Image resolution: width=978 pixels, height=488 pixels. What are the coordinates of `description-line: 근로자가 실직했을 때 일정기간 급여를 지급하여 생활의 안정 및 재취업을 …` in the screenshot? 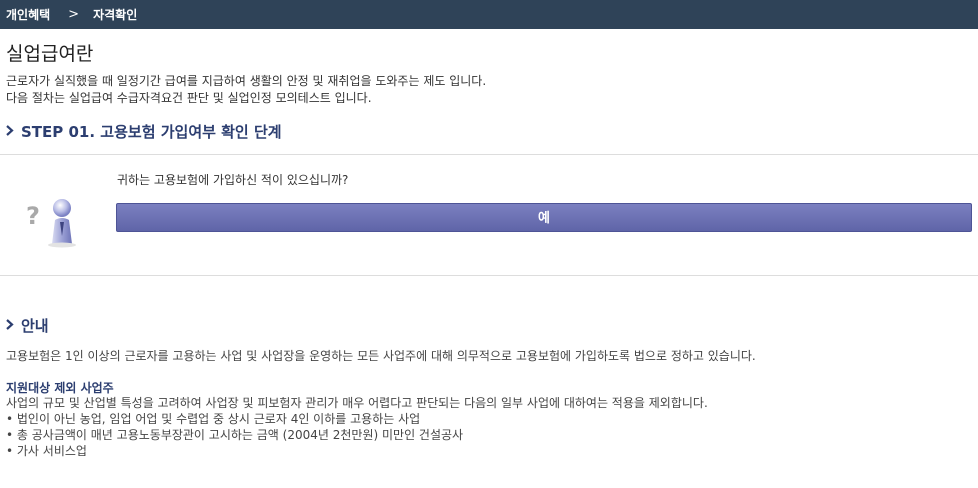 It's located at (246, 81).